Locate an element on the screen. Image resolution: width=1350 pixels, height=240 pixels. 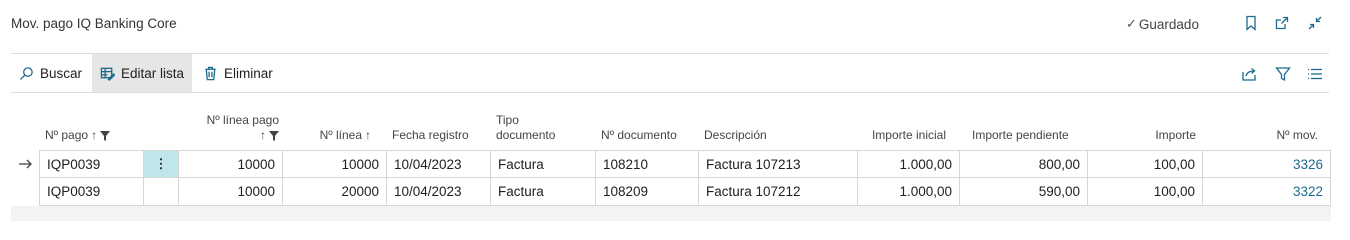
col-header-label: Importe inicial is located at coordinates (908, 135).